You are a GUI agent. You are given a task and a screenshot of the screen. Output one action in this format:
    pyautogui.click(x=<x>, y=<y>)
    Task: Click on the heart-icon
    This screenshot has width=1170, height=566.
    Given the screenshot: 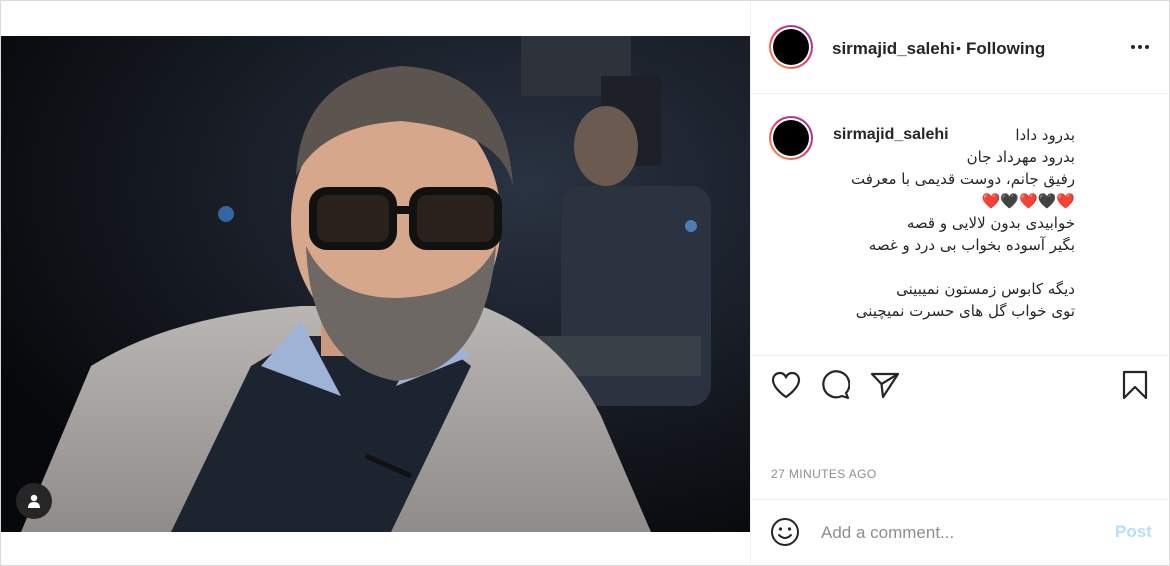 What is the action you would take?
    pyautogui.click(x=786, y=385)
    